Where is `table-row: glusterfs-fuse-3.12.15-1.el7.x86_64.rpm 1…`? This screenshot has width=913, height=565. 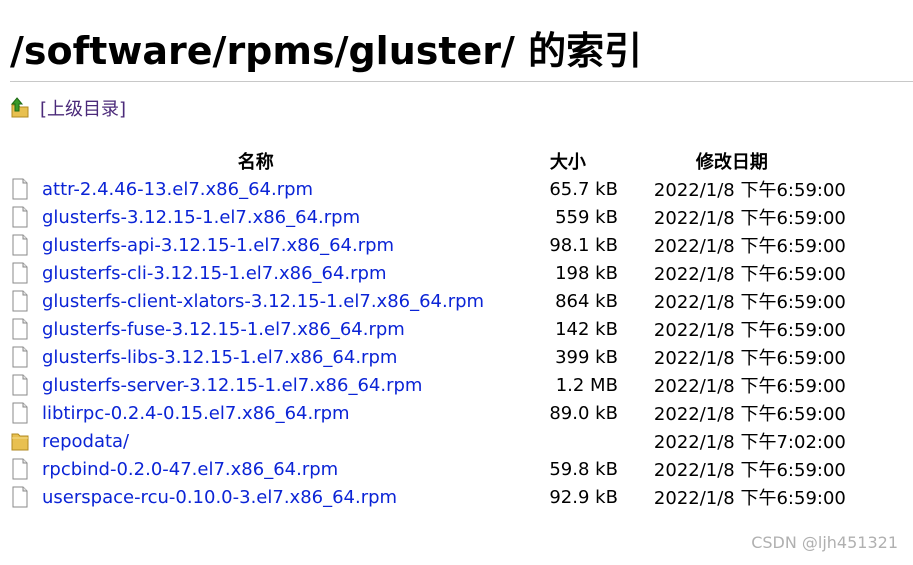 table-row: glusterfs-fuse-3.12.15-1.el7.x86_64.rpm 1… is located at coordinates (461, 329).